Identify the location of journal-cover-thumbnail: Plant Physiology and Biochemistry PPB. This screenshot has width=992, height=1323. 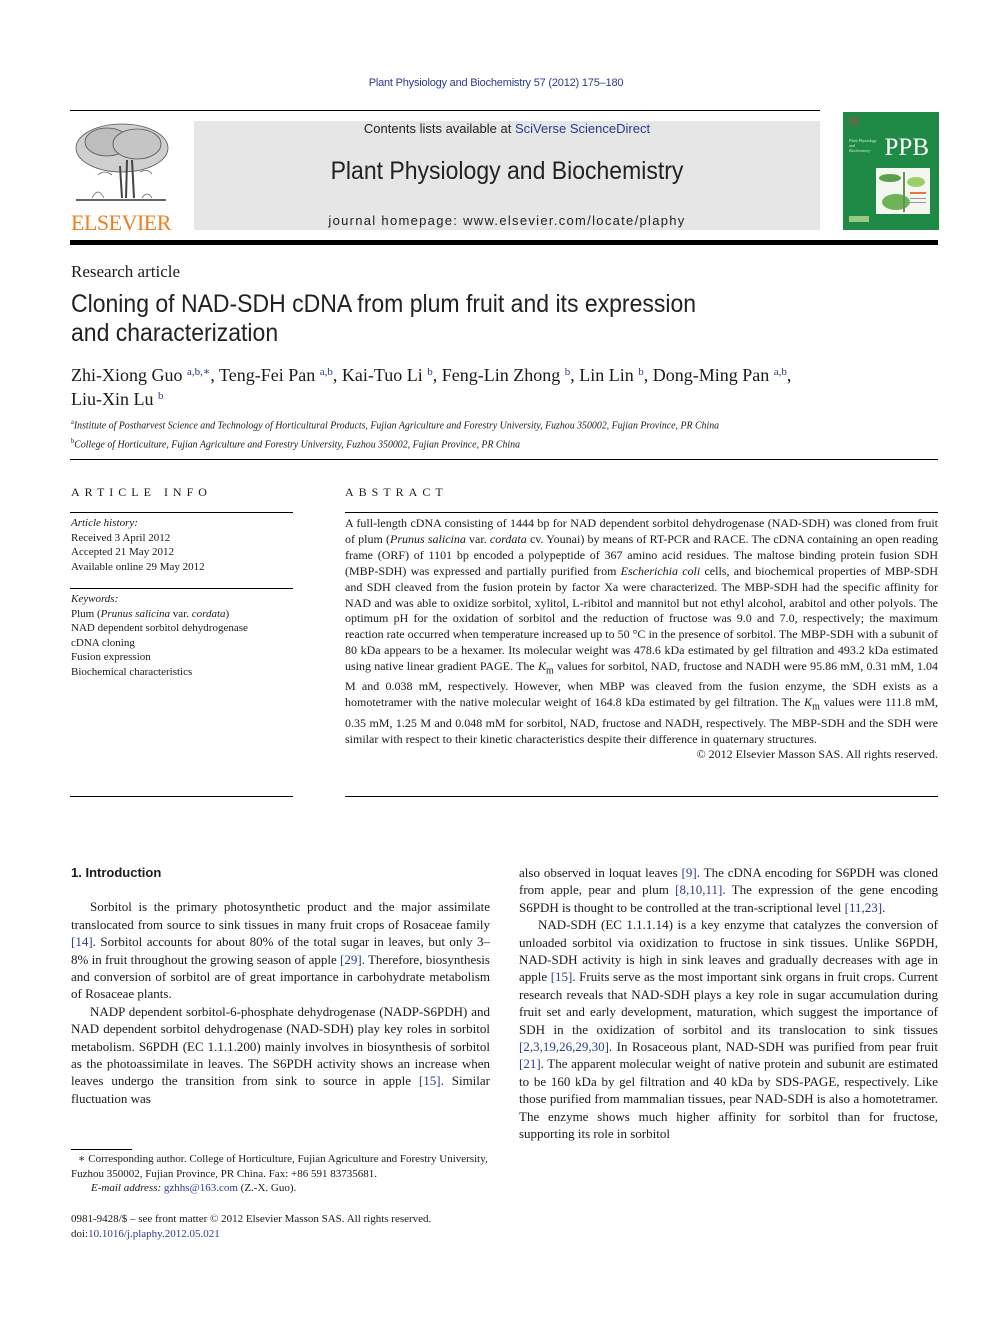
(891, 171).